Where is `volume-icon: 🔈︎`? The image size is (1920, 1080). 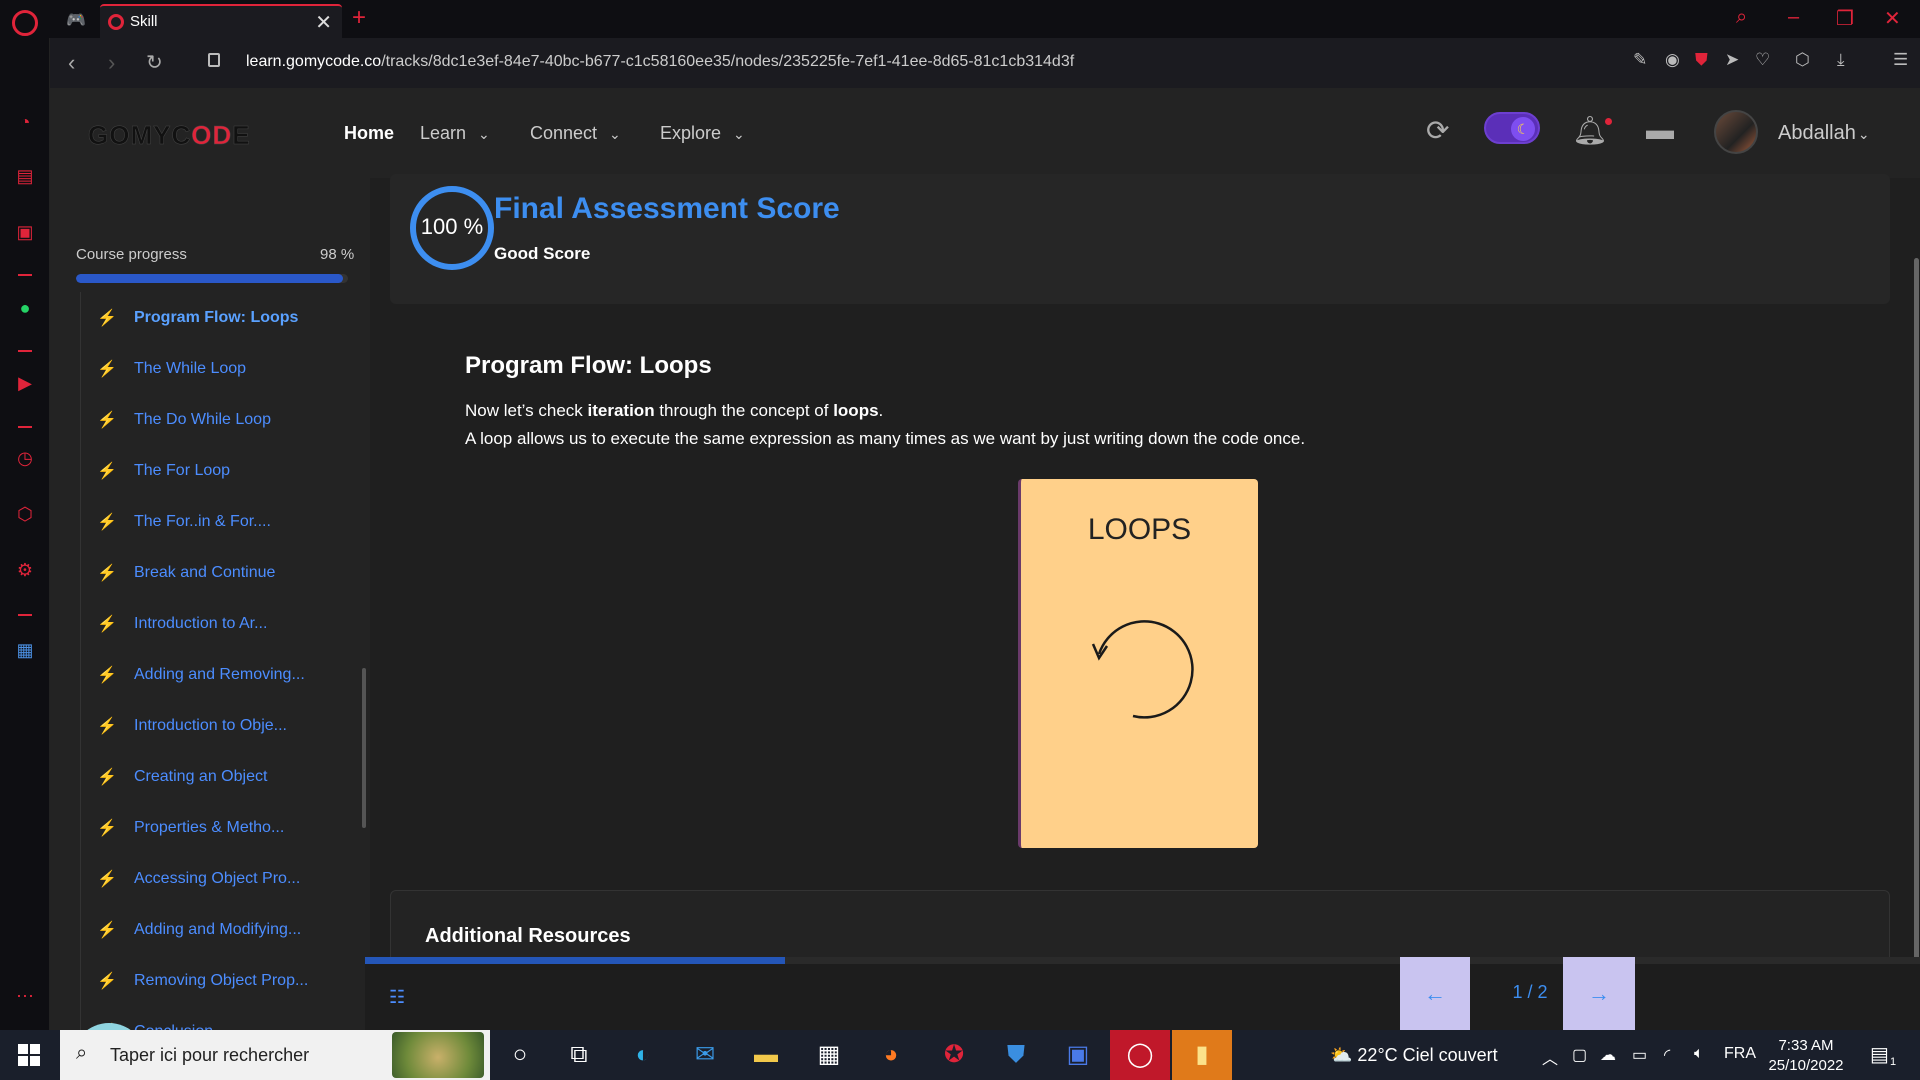
volume-icon: 🔈︎ is located at coordinates (1699, 1054).